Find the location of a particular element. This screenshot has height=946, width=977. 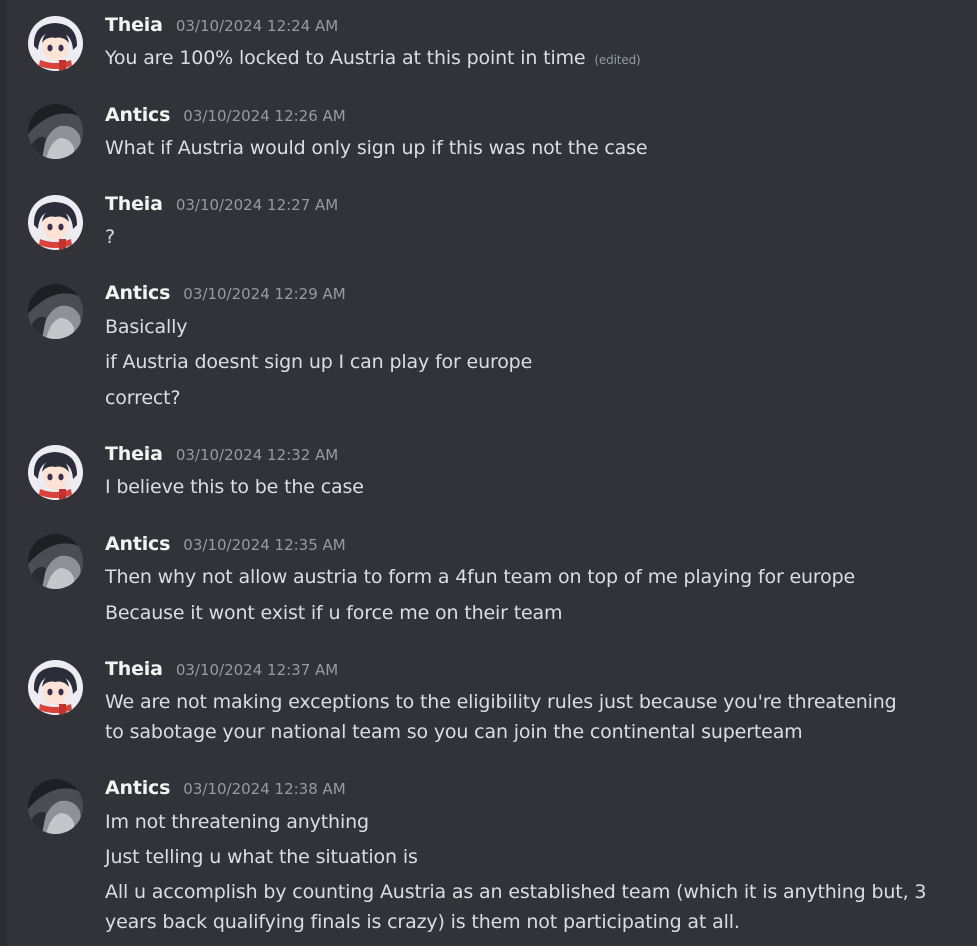

message-timestamp: 03/10/2024 12:38 AM is located at coordinates (264, 789).